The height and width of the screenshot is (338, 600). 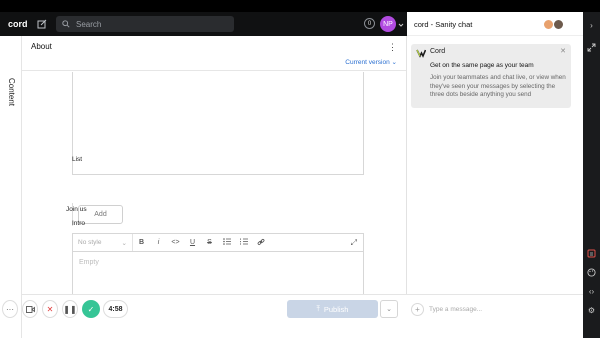 I want to click on chat-title: cord - Sanity chat, so click(x=443, y=24).